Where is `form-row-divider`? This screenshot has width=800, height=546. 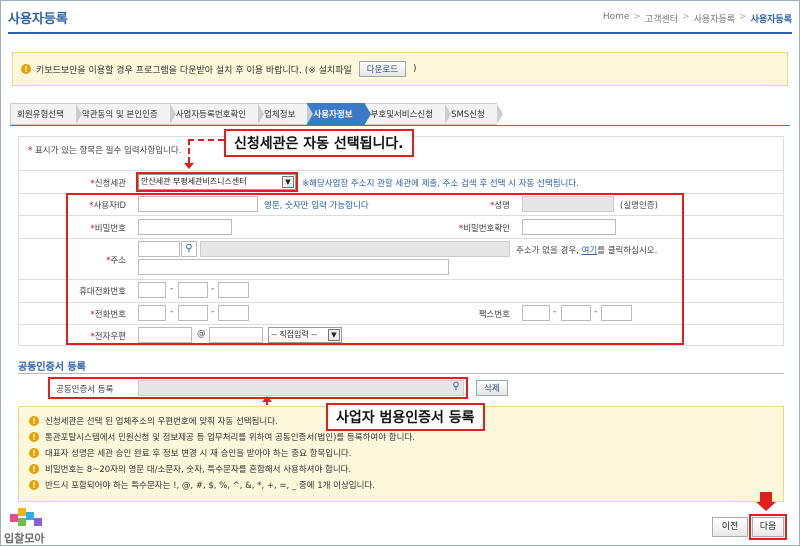
form-row-divider is located at coordinates (401, 170).